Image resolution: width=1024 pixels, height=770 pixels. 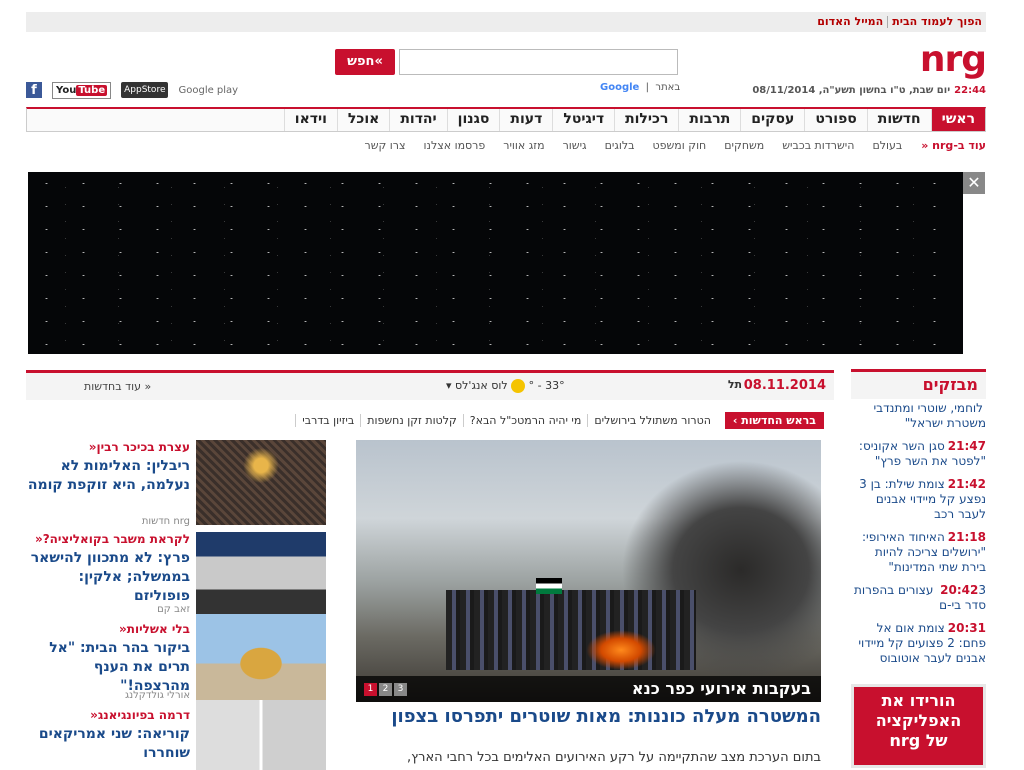 I want to click on site-option: באתר, so click(x=667, y=87).